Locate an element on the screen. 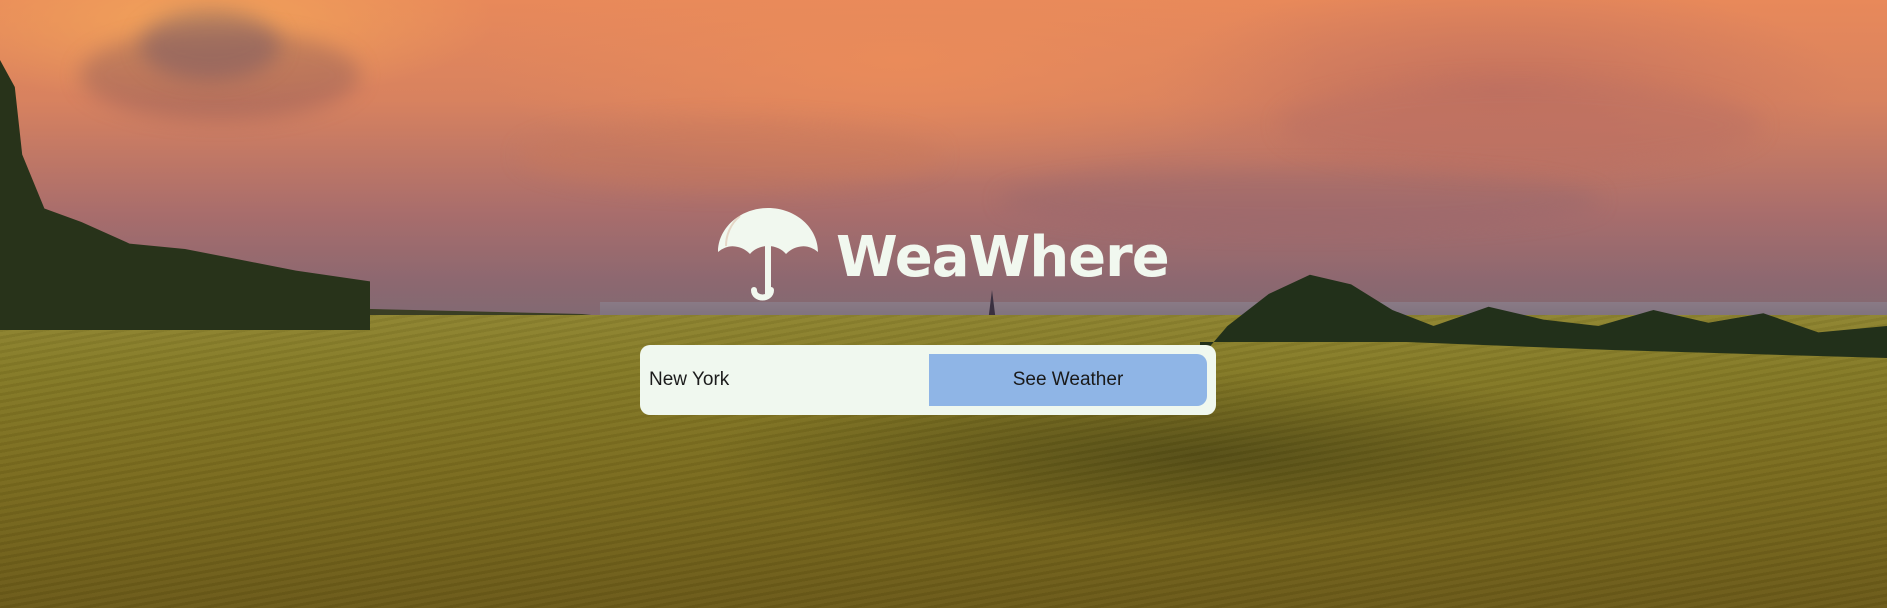 Image resolution: width=1887 pixels, height=608 pixels. city-search-input is located at coordinates (788, 380).